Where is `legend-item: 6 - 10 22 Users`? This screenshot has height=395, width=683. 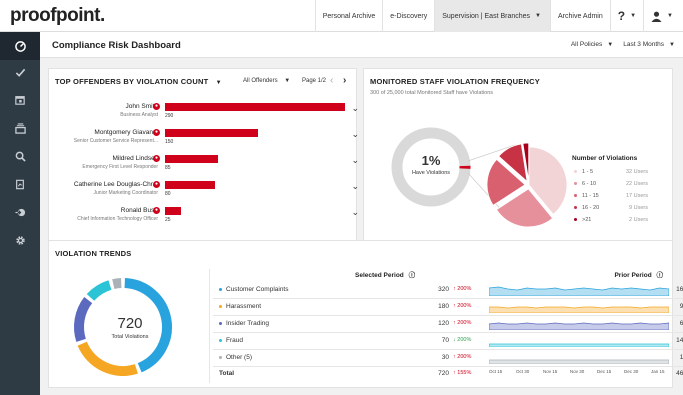 legend-item: 6 - 10 22 Users is located at coordinates (614, 184).